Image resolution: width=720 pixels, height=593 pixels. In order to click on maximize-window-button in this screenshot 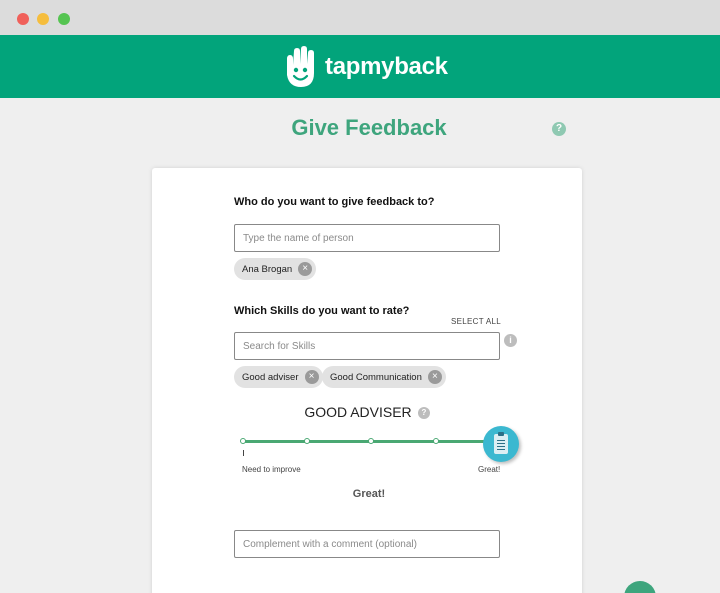, I will do `click(64, 19)`.